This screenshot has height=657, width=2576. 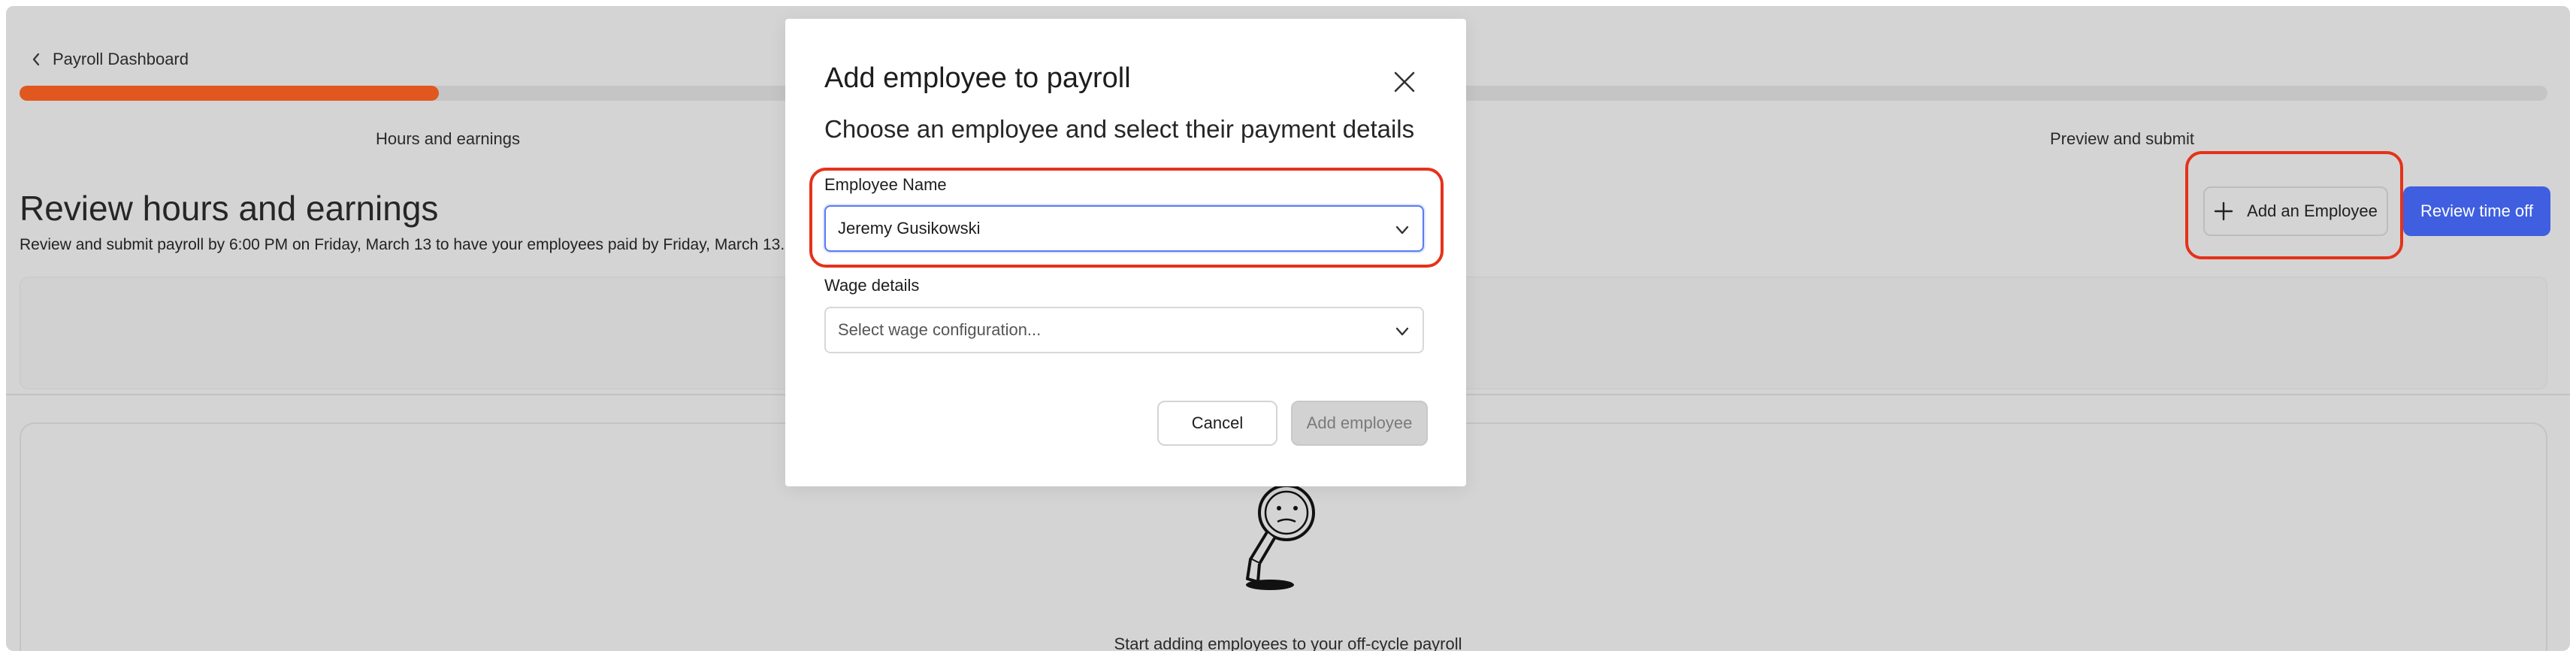 What do you see at coordinates (1405, 81) in the screenshot?
I see `close-icon` at bounding box center [1405, 81].